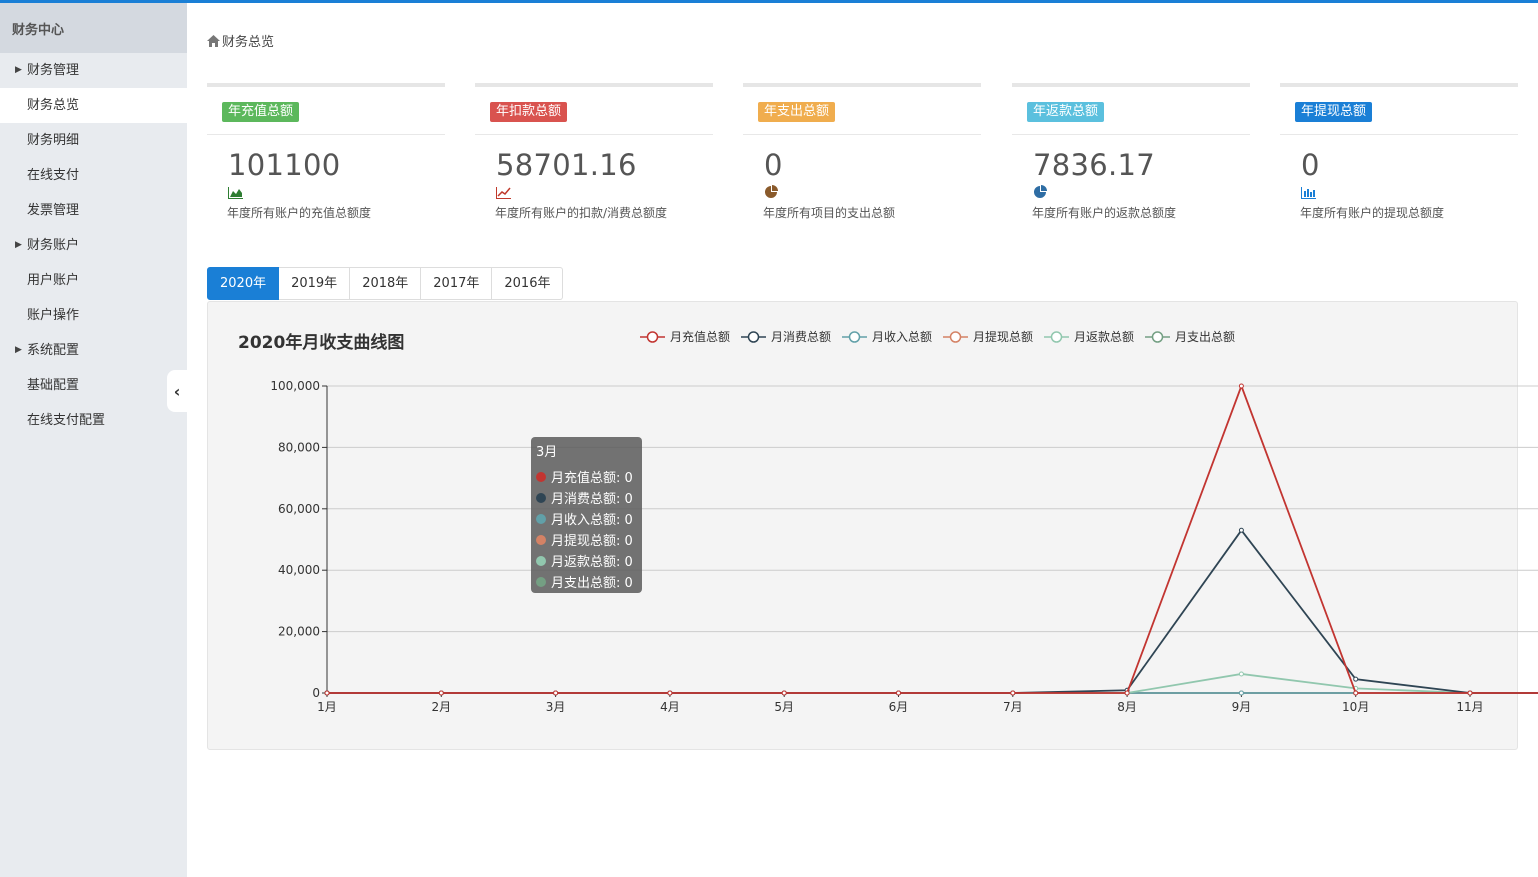 The width and height of the screenshot is (1538, 877). Describe the element at coordinates (784, 707) in the screenshot. I see `x-tick-label: 5月` at that location.